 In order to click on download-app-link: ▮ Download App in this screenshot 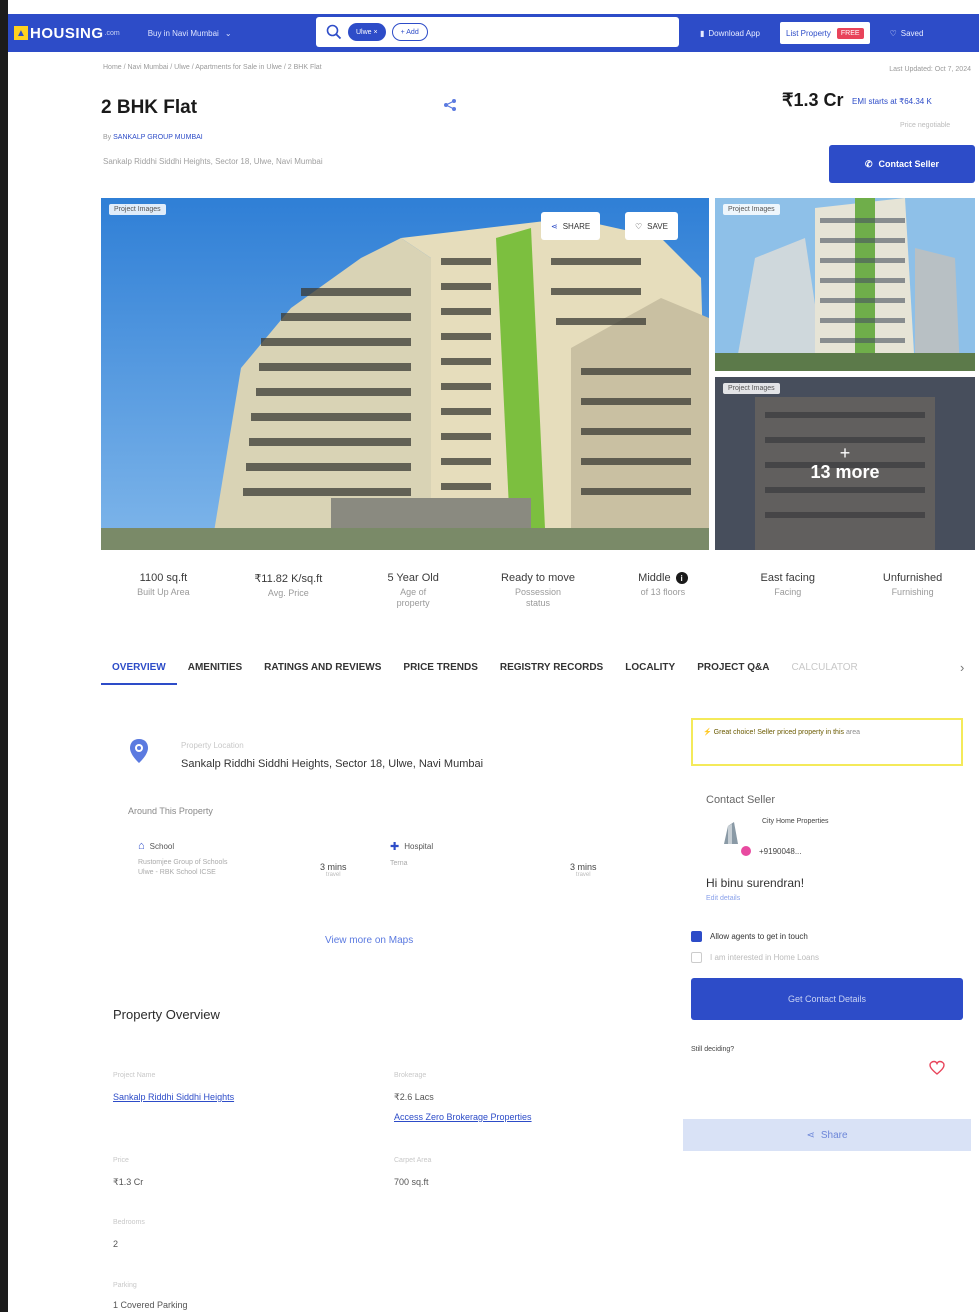, I will do `click(730, 33)`.